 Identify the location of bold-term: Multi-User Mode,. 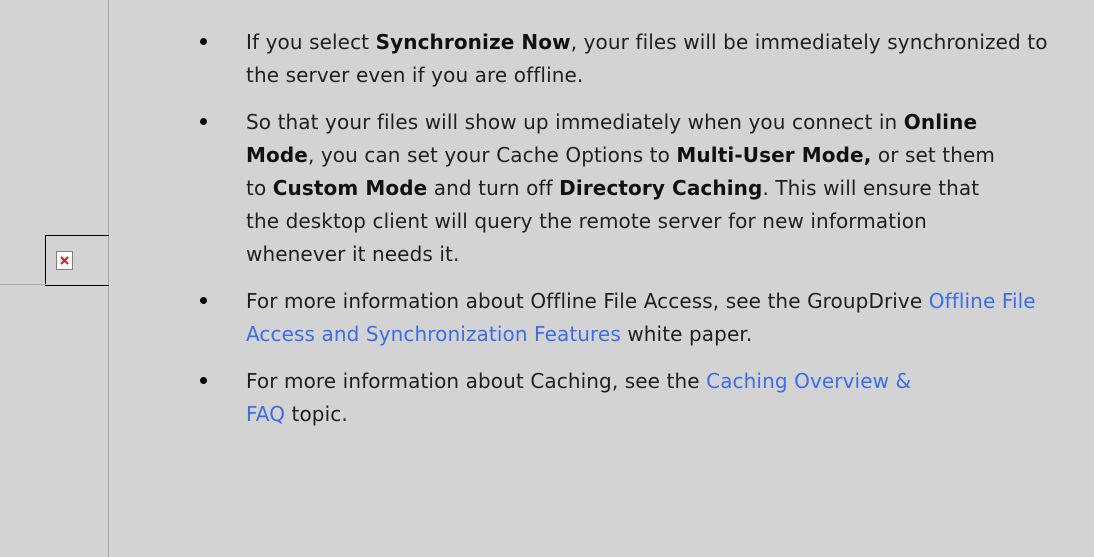
(774, 155).